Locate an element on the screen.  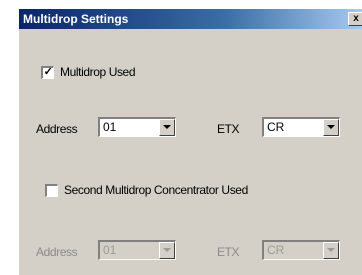
etx-select-value: CR is located at coordinates (276, 127).